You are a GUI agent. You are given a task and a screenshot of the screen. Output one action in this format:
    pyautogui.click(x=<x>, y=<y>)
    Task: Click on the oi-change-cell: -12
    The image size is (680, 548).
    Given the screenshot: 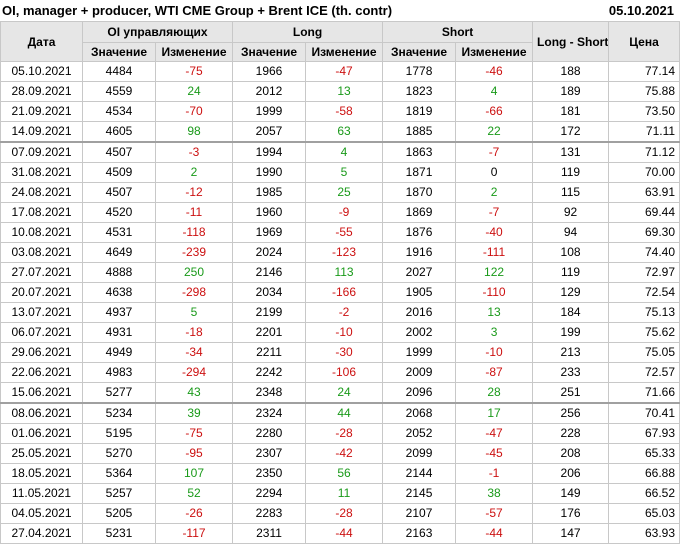 What is the action you would take?
    pyautogui.click(x=194, y=192)
    